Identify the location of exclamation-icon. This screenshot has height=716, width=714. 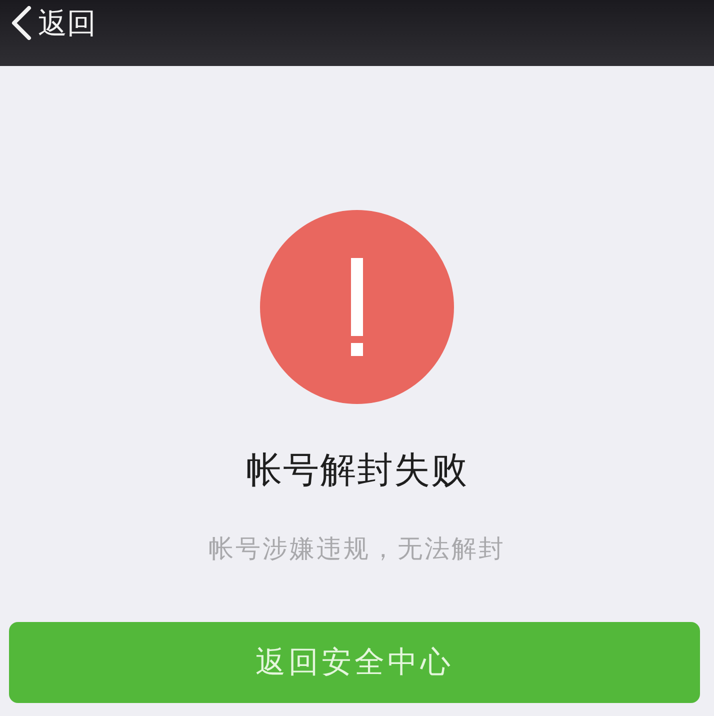
(357, 307).